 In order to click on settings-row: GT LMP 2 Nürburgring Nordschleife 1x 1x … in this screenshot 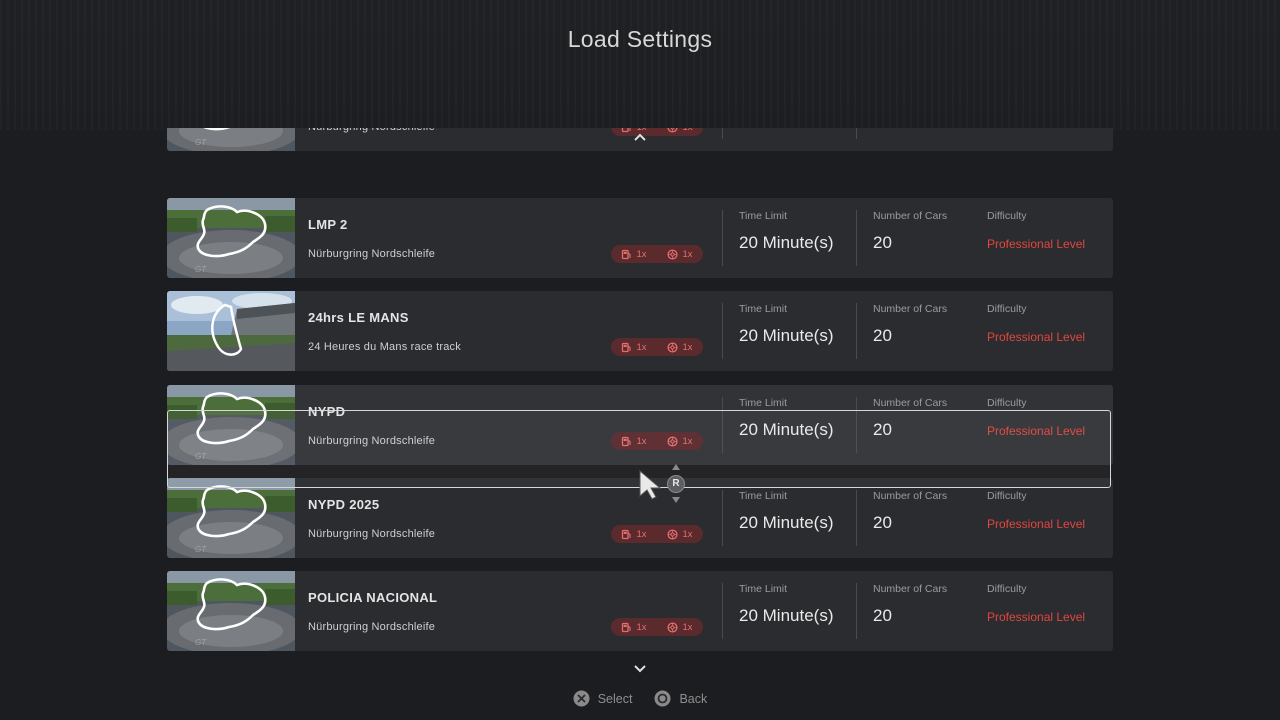, I will do `click(640, 238)`.